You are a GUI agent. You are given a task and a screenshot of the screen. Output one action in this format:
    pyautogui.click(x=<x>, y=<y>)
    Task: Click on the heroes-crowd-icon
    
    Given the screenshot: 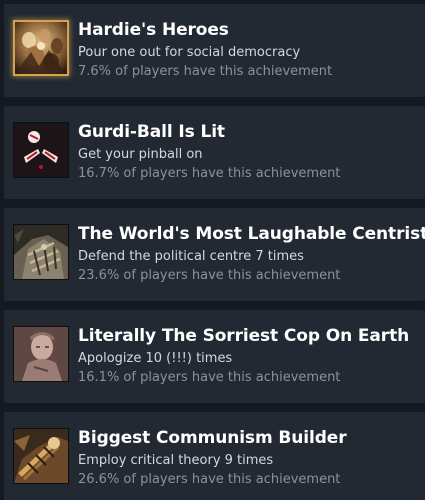 What is the action you would take?
    pyautogui.click(x=41, y=48)
    